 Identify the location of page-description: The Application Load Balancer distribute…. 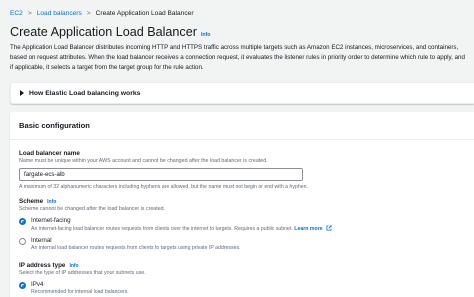
(237, 57).